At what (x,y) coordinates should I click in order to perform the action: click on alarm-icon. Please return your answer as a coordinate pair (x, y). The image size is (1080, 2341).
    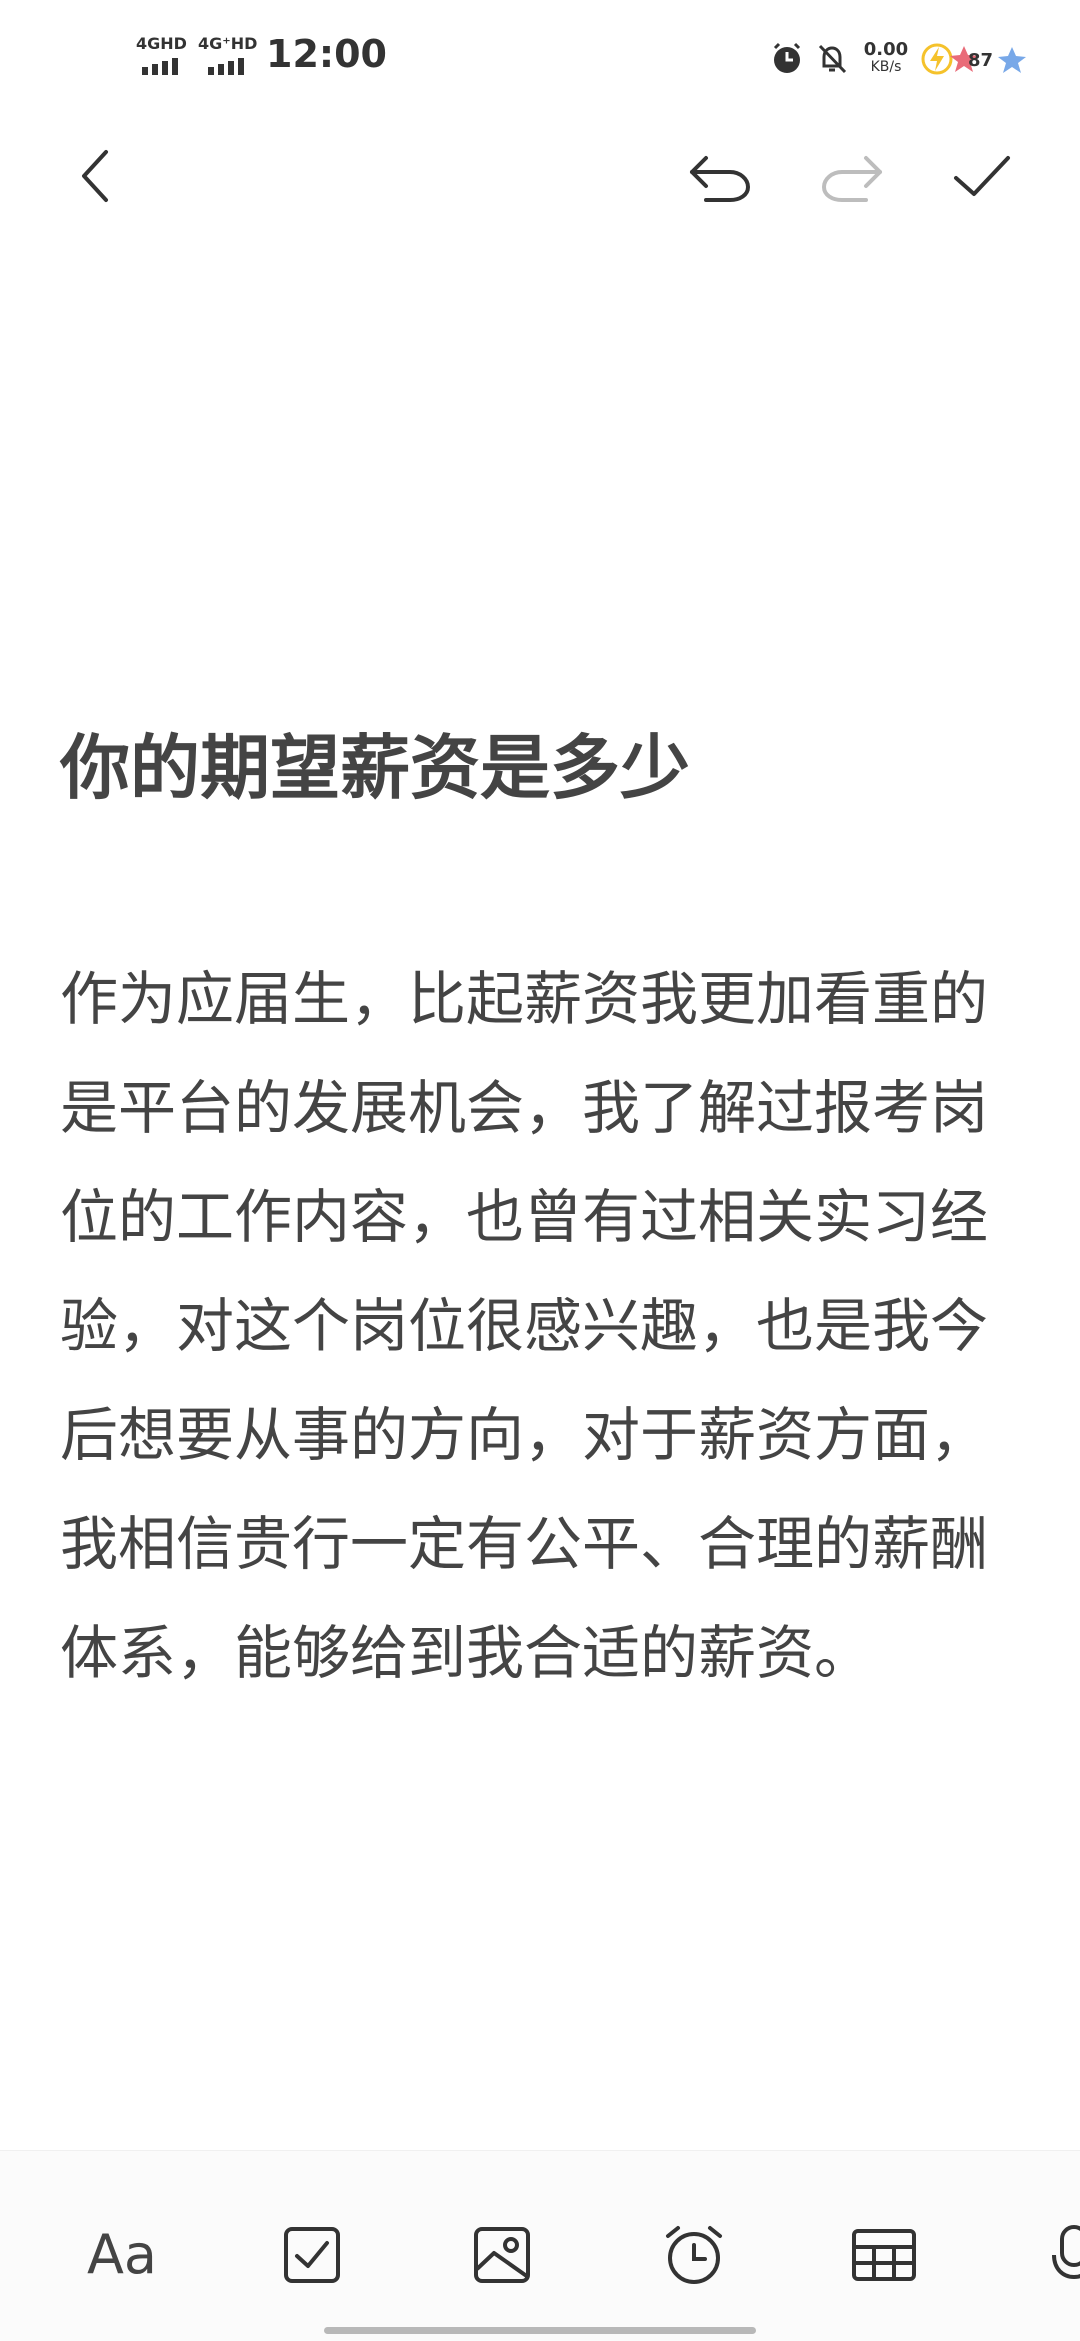
    Looking at the image, I should click on (787, 57).